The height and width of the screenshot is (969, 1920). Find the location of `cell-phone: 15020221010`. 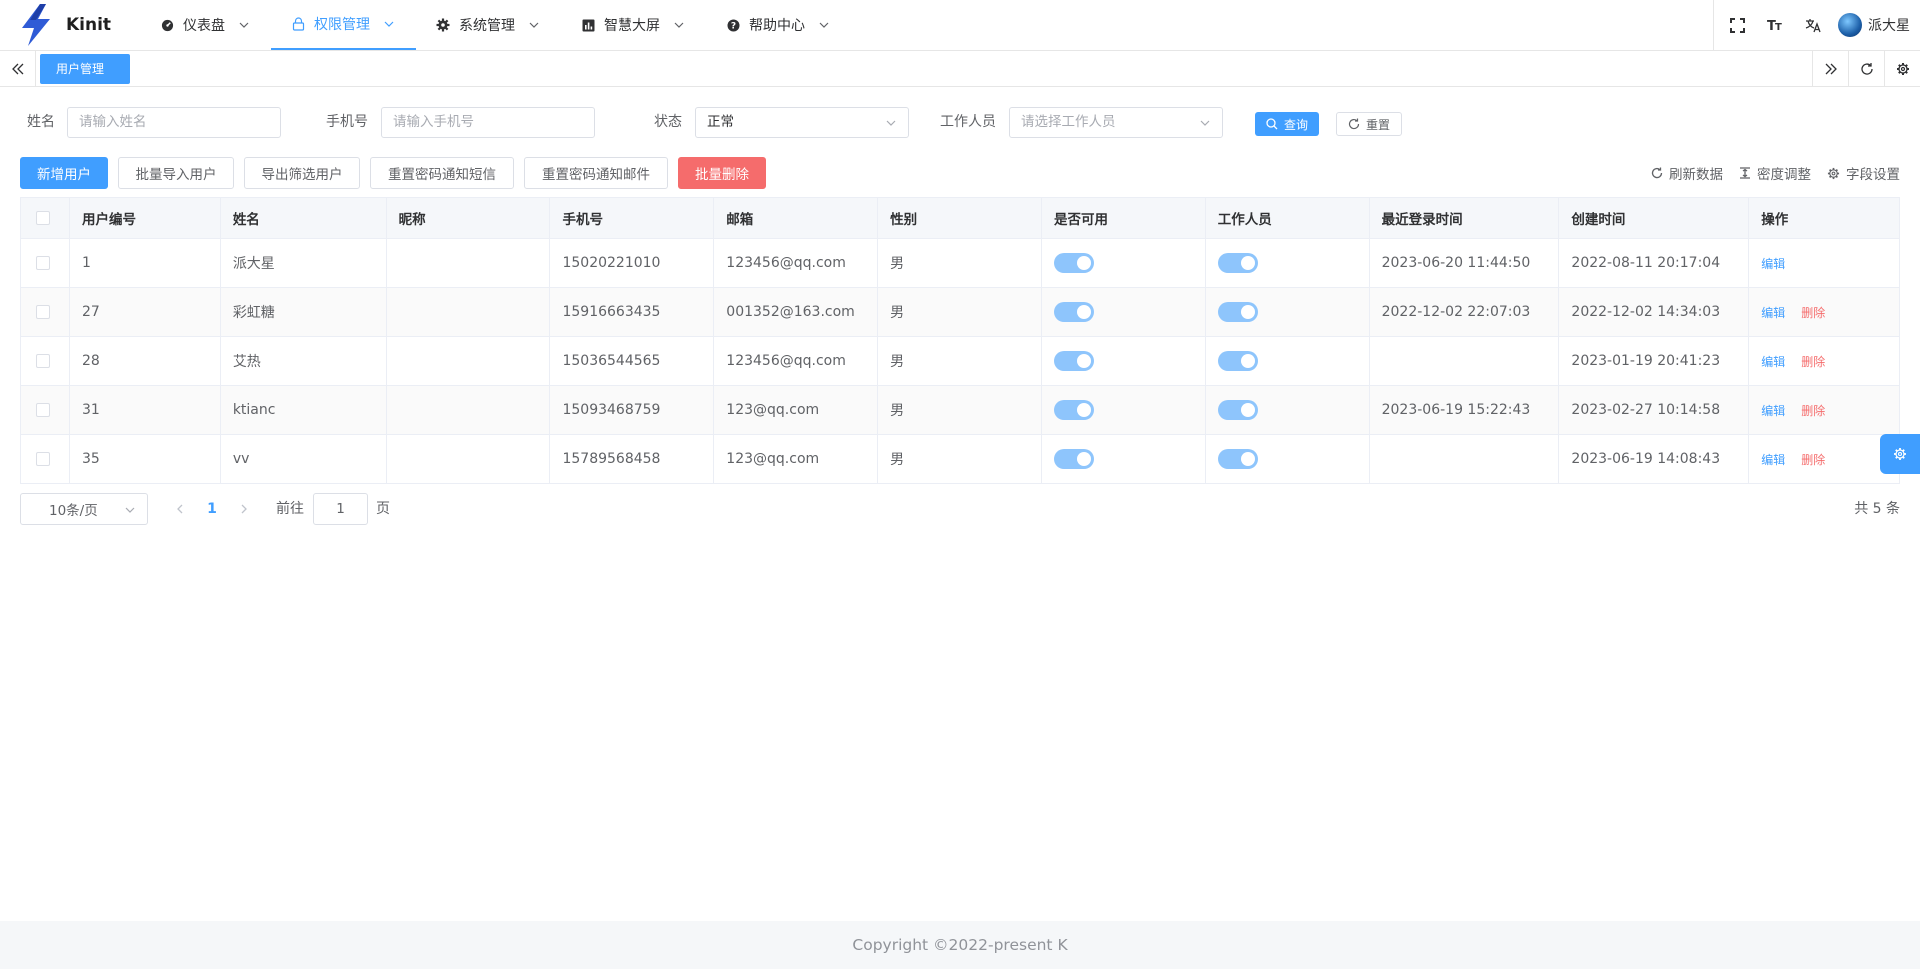

cell-phone: 15020221010 is located at coordinates (632, 263).